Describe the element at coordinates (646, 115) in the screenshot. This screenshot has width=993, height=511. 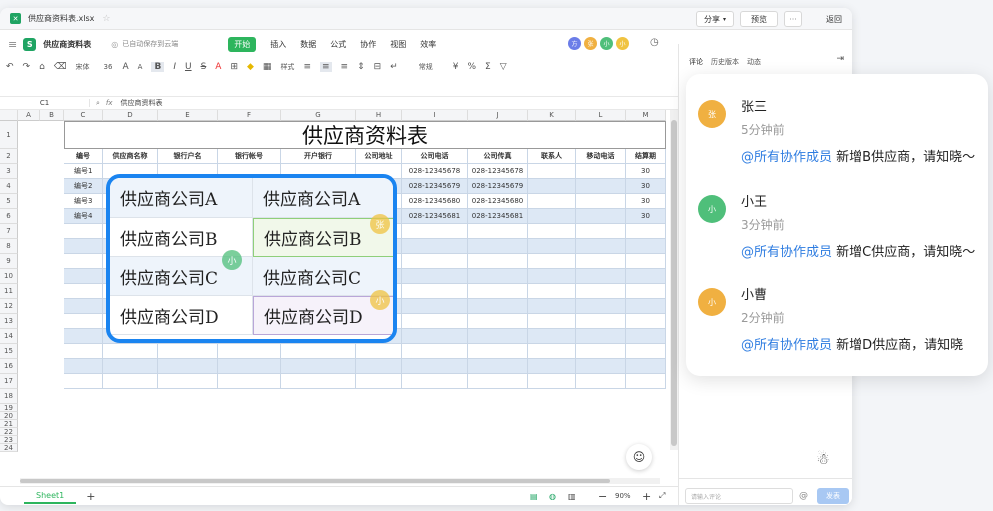
I see `column-header: M` at that location.